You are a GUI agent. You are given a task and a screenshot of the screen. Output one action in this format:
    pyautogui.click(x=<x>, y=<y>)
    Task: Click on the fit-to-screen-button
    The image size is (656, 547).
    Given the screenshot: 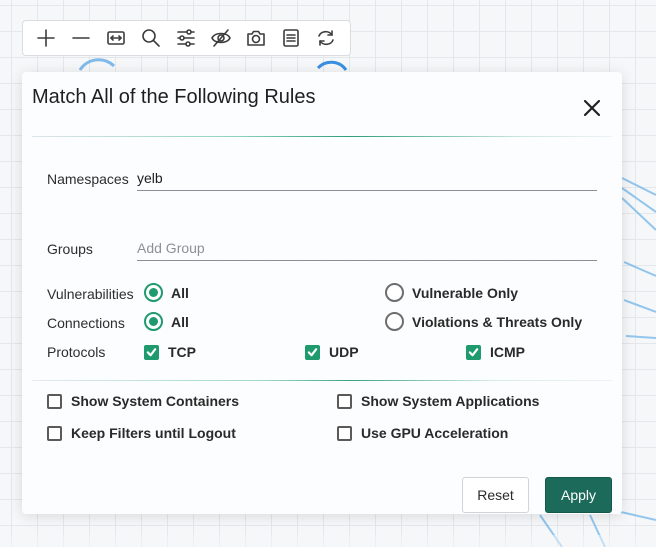 What is the action you would take?
    pyautogui.click(x=122, y=38)
    